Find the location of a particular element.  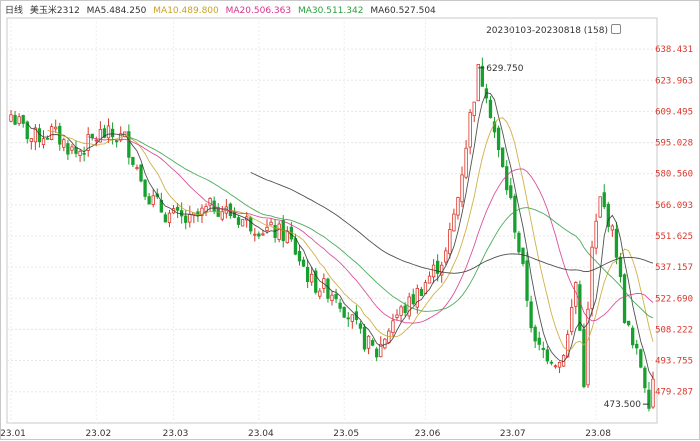

y-tick-label: 580.560 is located at coordinates (674, 175).